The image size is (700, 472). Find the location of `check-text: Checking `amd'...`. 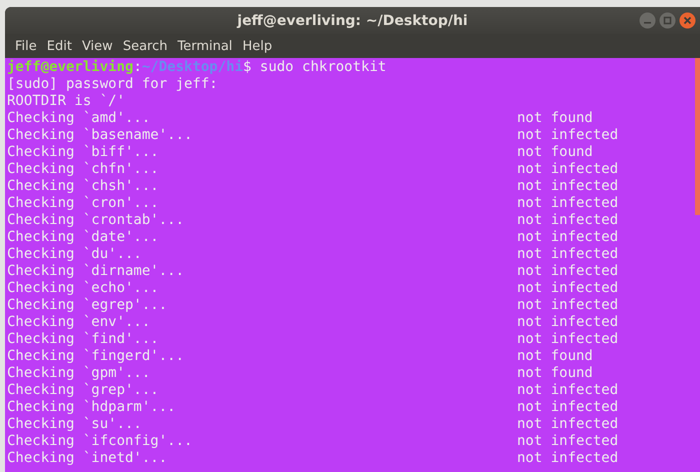

check-text: Checking `amd'... is located at coordinates (79, 118).